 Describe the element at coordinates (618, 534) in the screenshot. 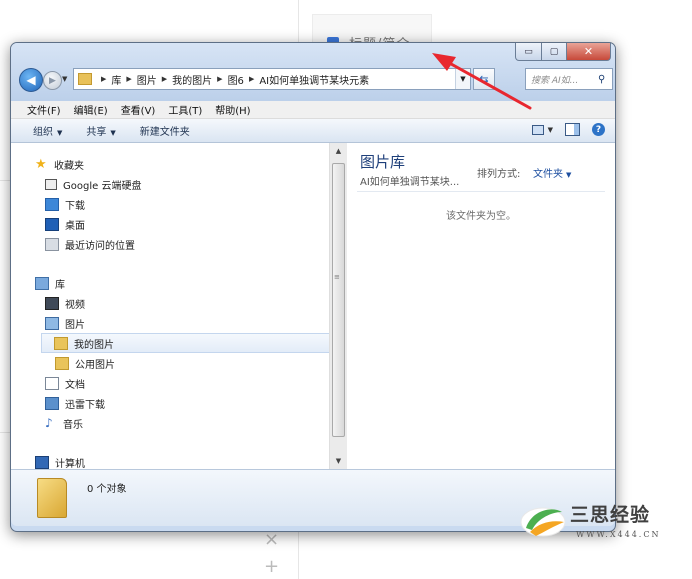

I see `watermark-url: WWW.X444.CN` at that location.